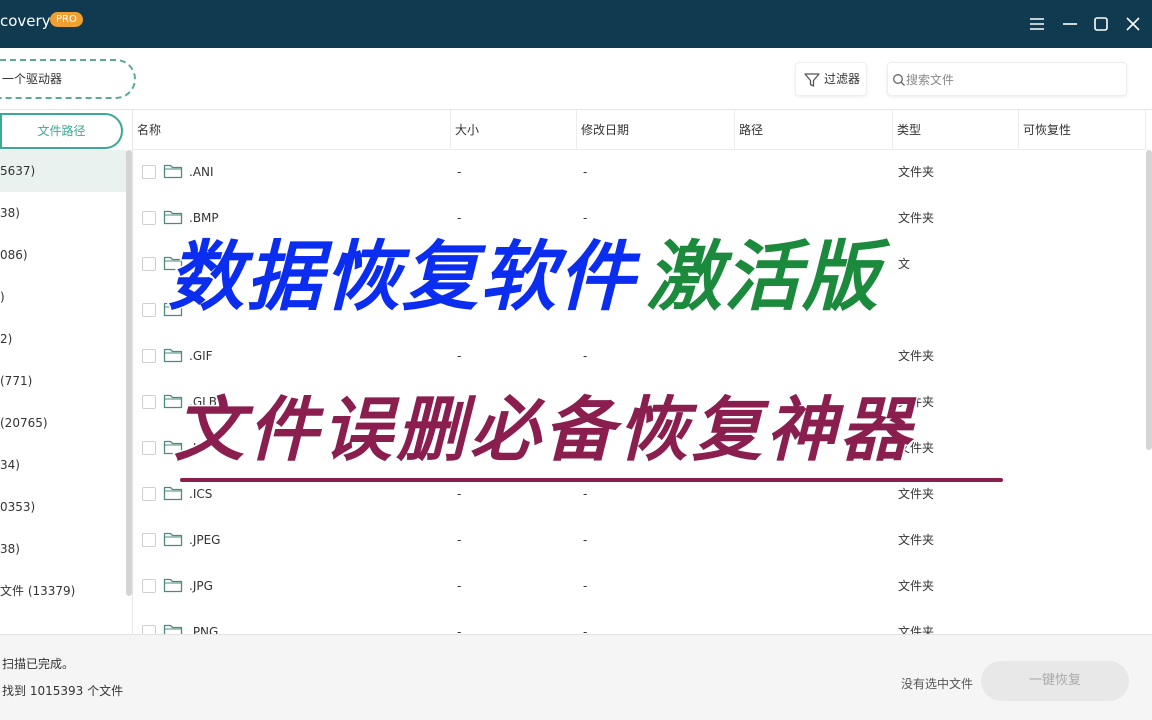 The height and width of the screenshot is (720, 1152). I want to click on recover-button: 一键恢复, so click(1055, 681).